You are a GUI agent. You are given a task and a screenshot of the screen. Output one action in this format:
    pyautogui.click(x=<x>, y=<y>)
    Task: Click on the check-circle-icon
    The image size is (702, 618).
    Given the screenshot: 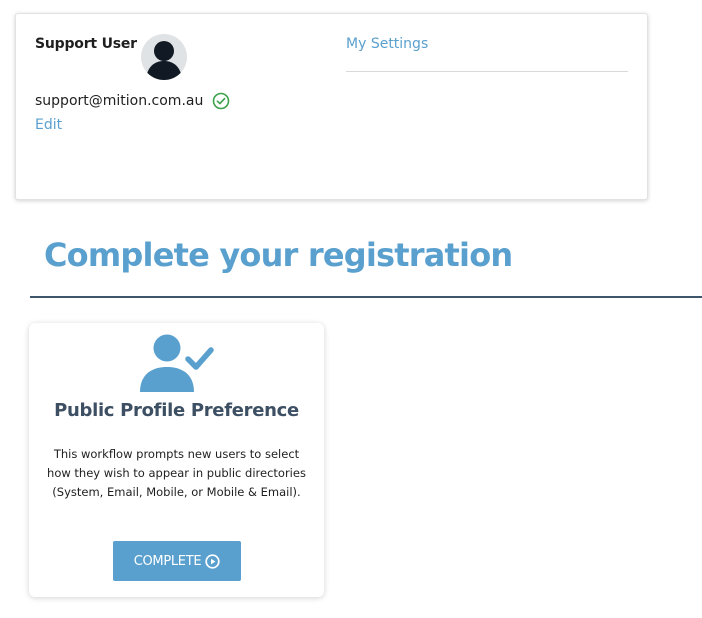 What is the action you would take?
    pyautogui.click(x=221, y=101)
    